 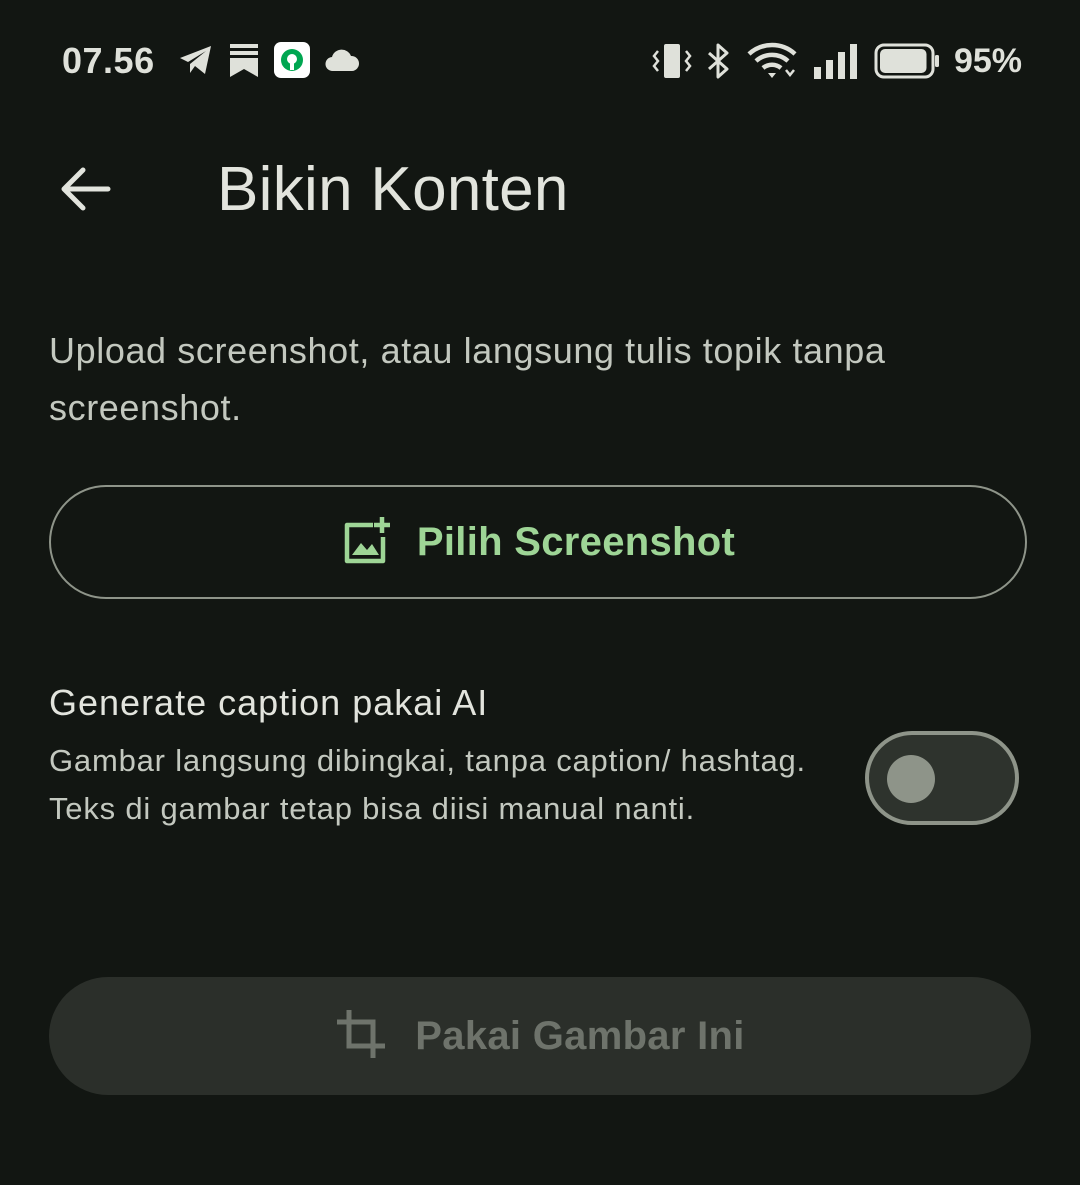 What do you see at coordinates (108, 60) in the screenshot?
I see `status-time: 07.56` at bounding box center [108, 60].